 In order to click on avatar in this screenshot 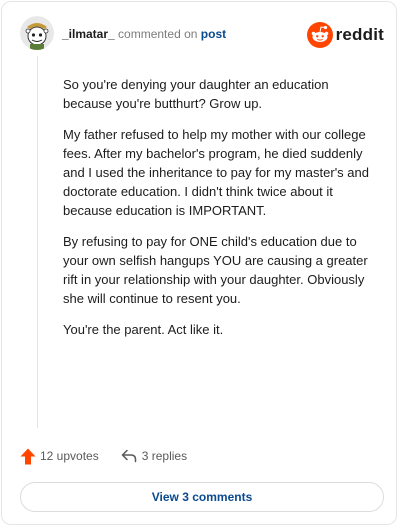, I will do `click(37, 33)`.